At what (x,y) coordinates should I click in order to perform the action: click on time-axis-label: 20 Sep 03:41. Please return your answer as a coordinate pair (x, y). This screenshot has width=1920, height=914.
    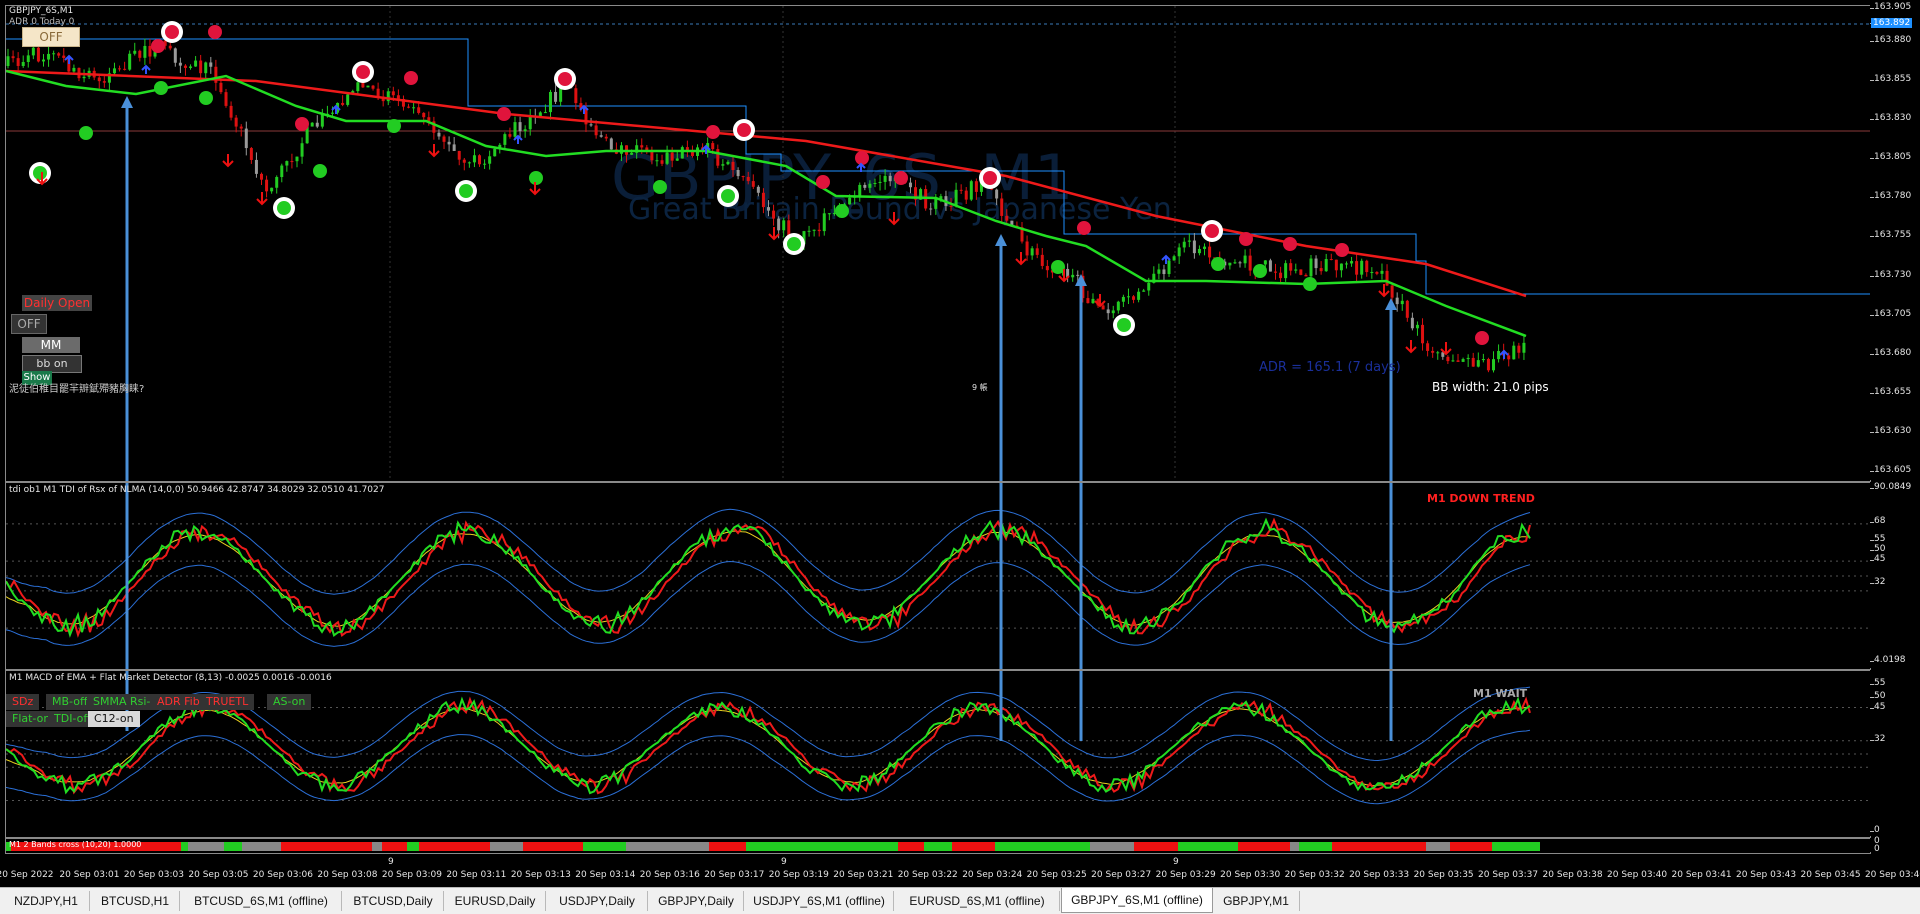
    Looking at the image, I should click on (1701, 875).